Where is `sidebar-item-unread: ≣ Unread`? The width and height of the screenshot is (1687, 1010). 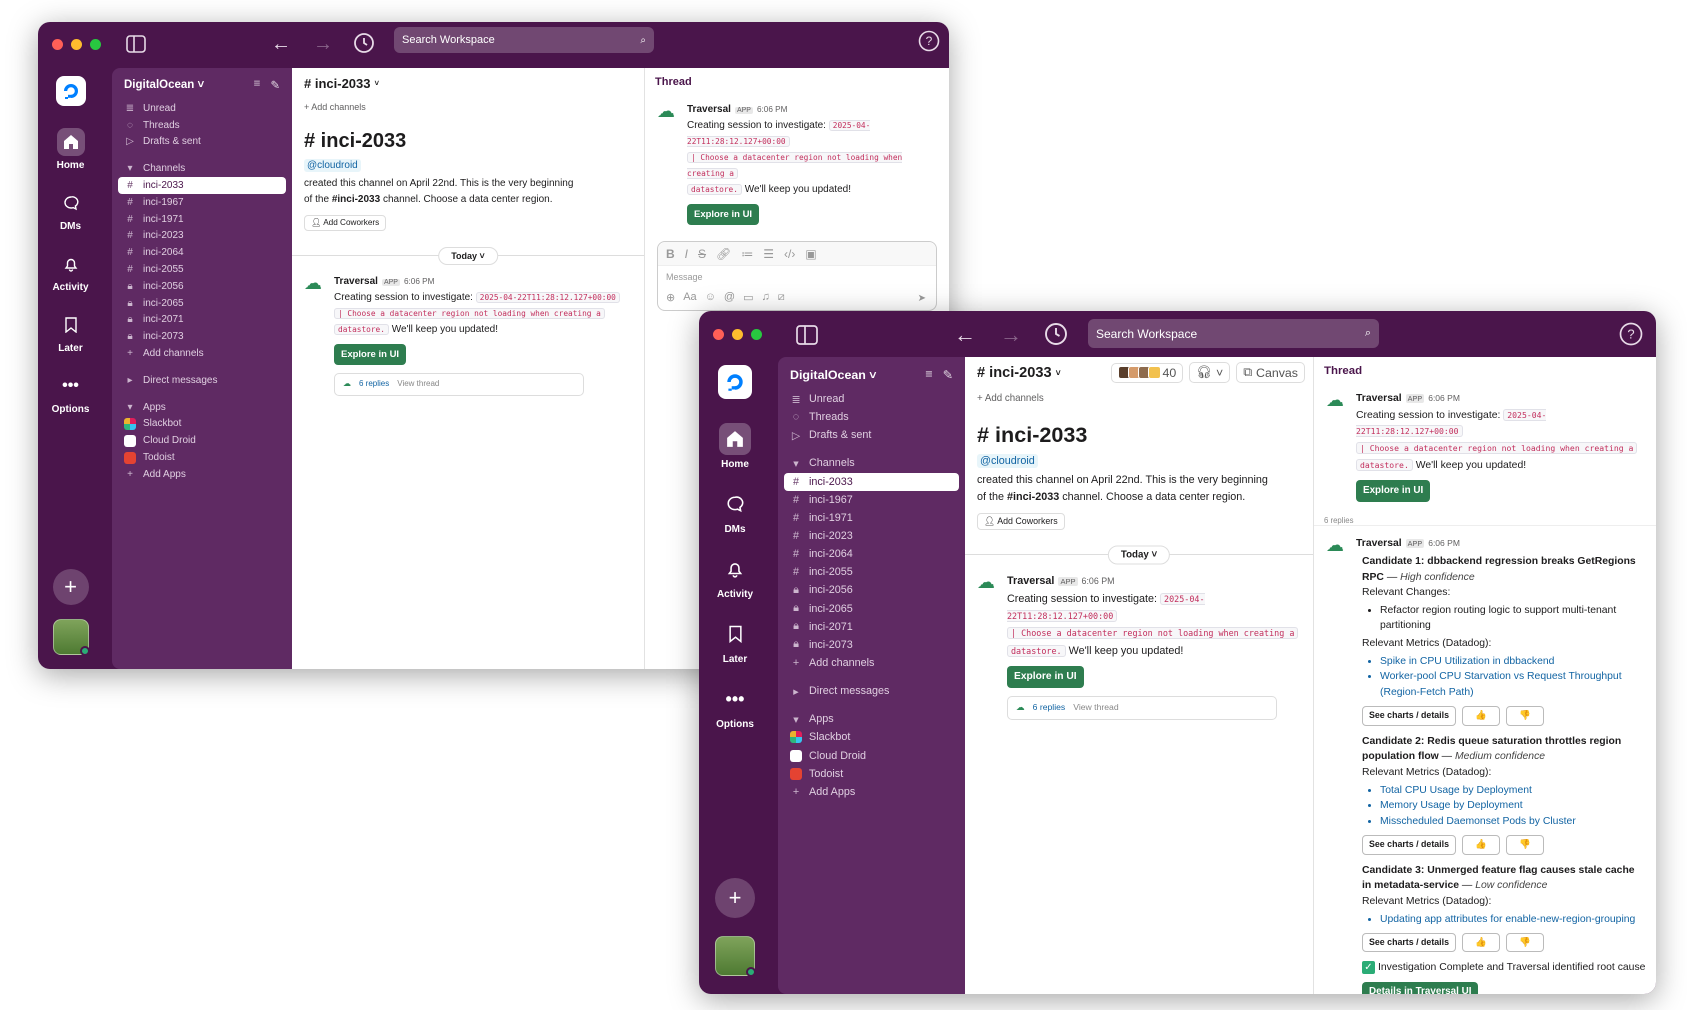
sidebar-item-unread: ≣ Unread is located at coordinates (871, 399).